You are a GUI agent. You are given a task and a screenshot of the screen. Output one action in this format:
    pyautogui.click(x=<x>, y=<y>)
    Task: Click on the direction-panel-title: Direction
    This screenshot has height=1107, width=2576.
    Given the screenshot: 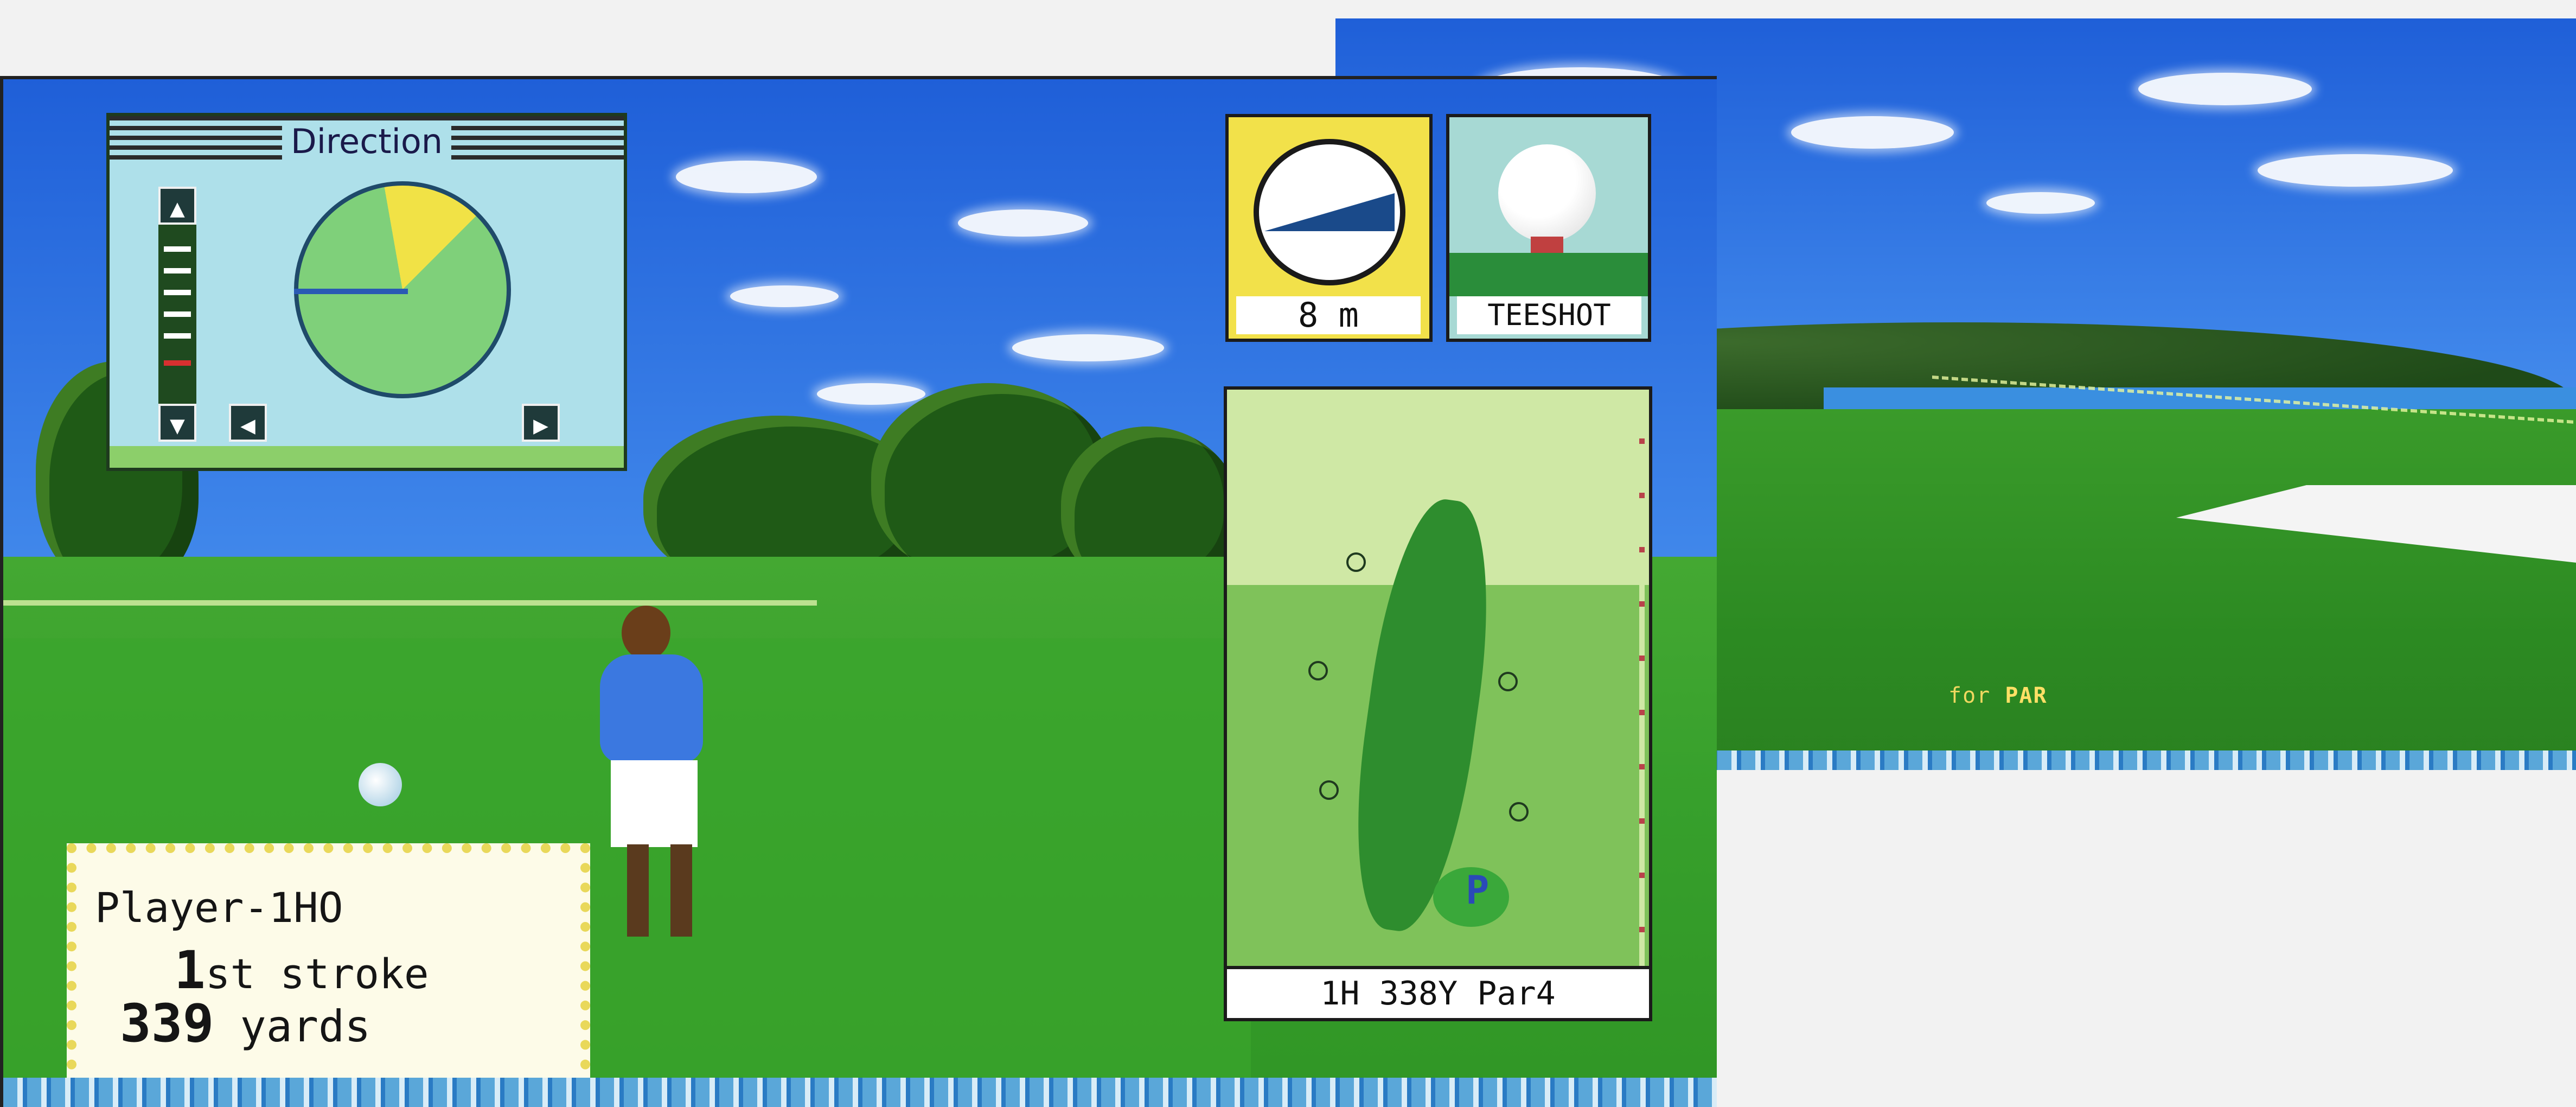 What is the action you would take?
    pyautogui.click(x=367, y=141)
    